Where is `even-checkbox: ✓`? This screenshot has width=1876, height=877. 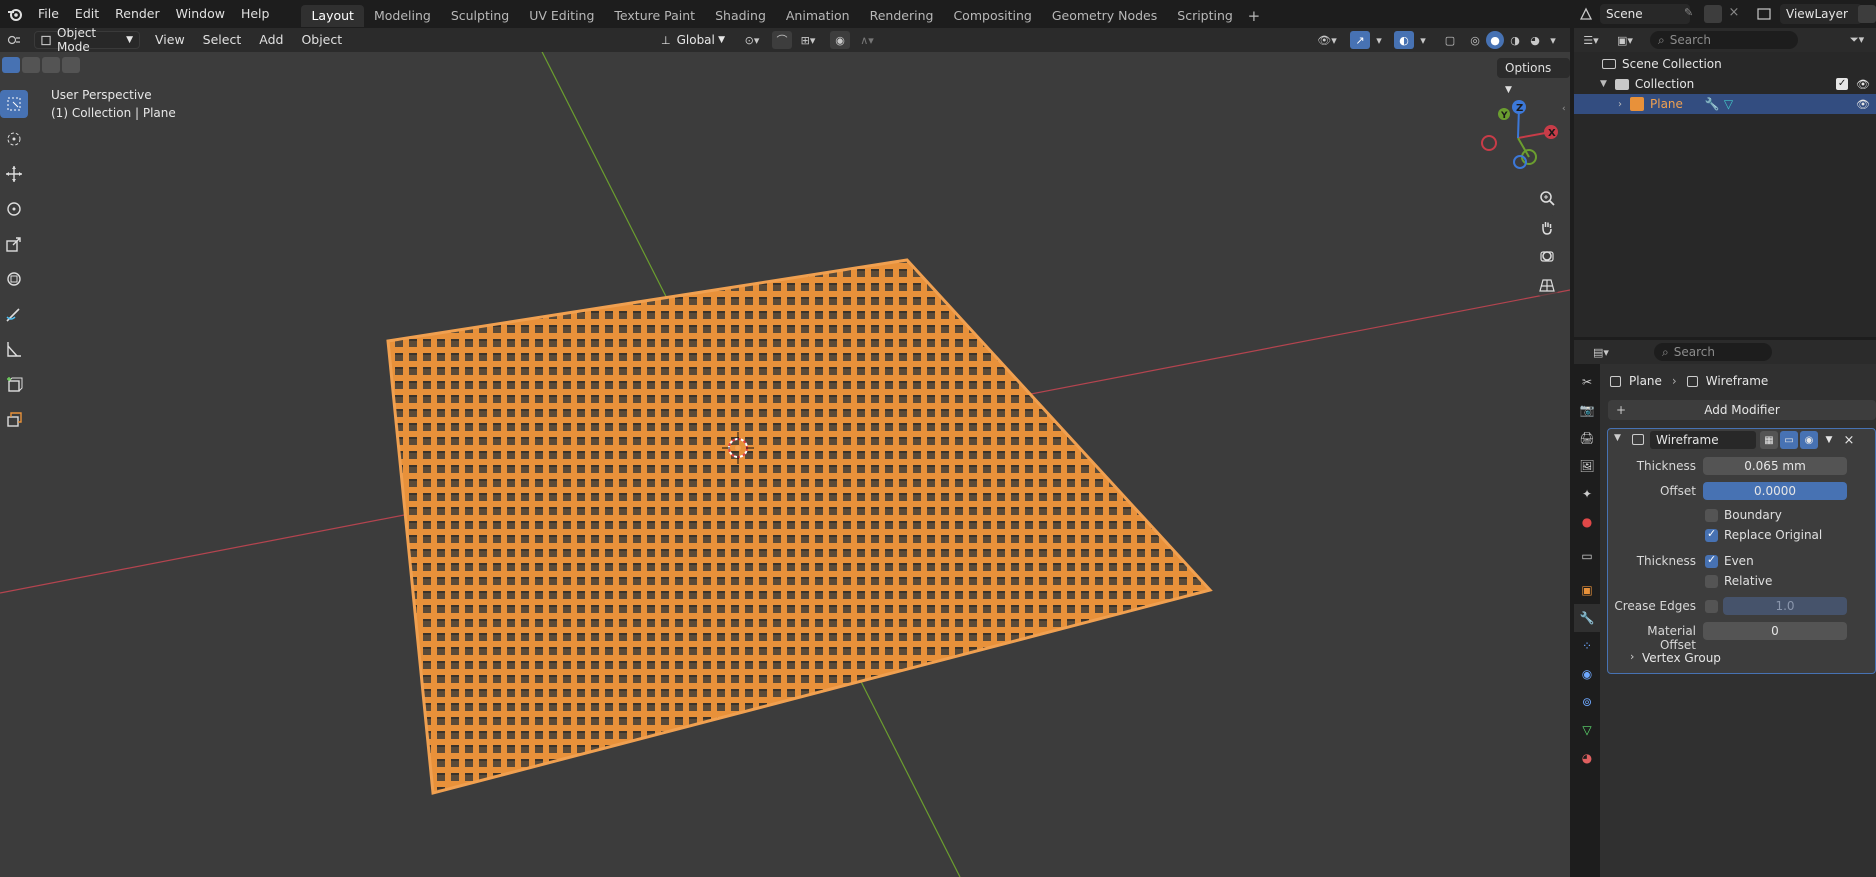 even-checkbox: ✓ is located at coordinates (1711, 560).